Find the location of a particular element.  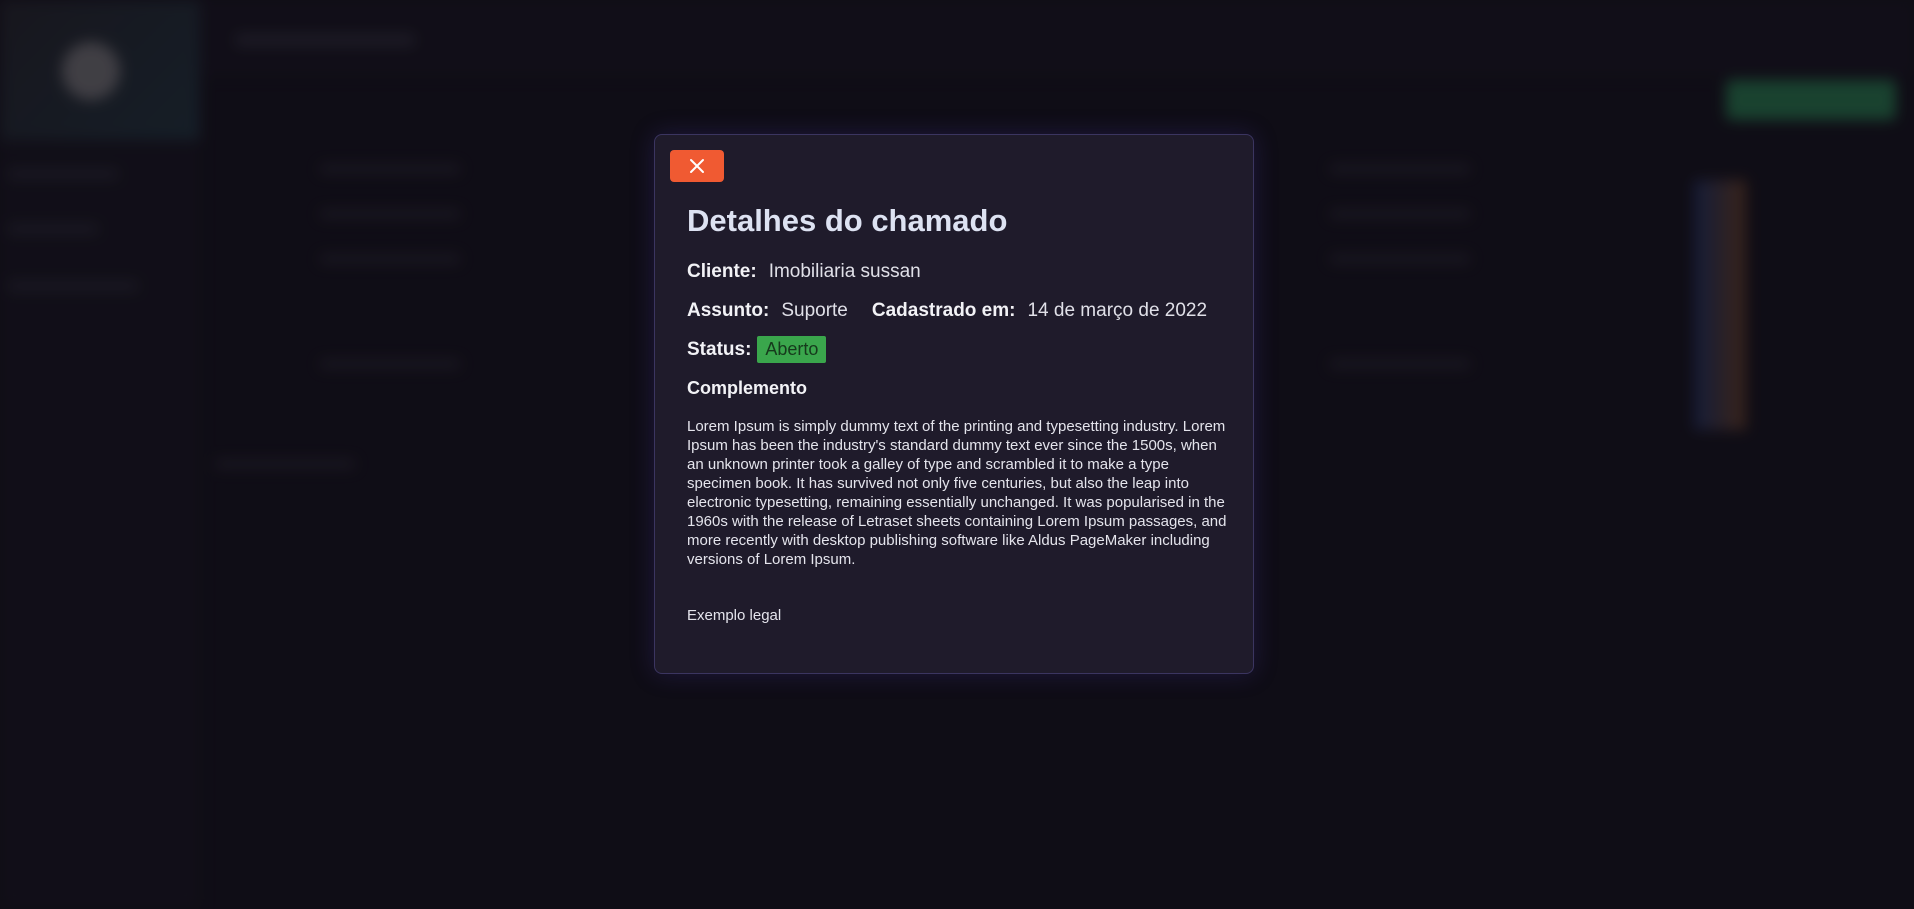

client-value: Imobiliaria sussan is located at coordinates (844, 271).